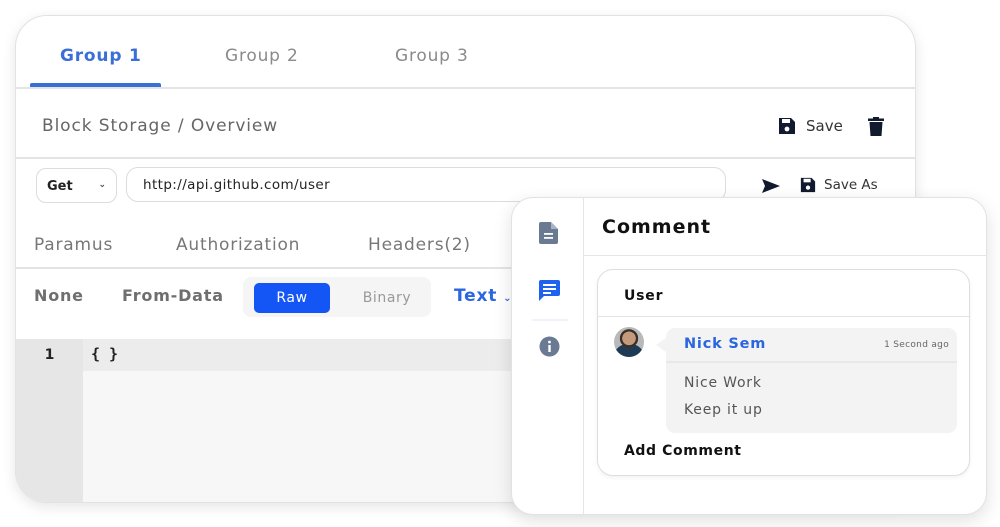 This screenshot has height=527, width=1000. I want to click on breadcrumb: Block Storage / Overview, so click(160, 126).